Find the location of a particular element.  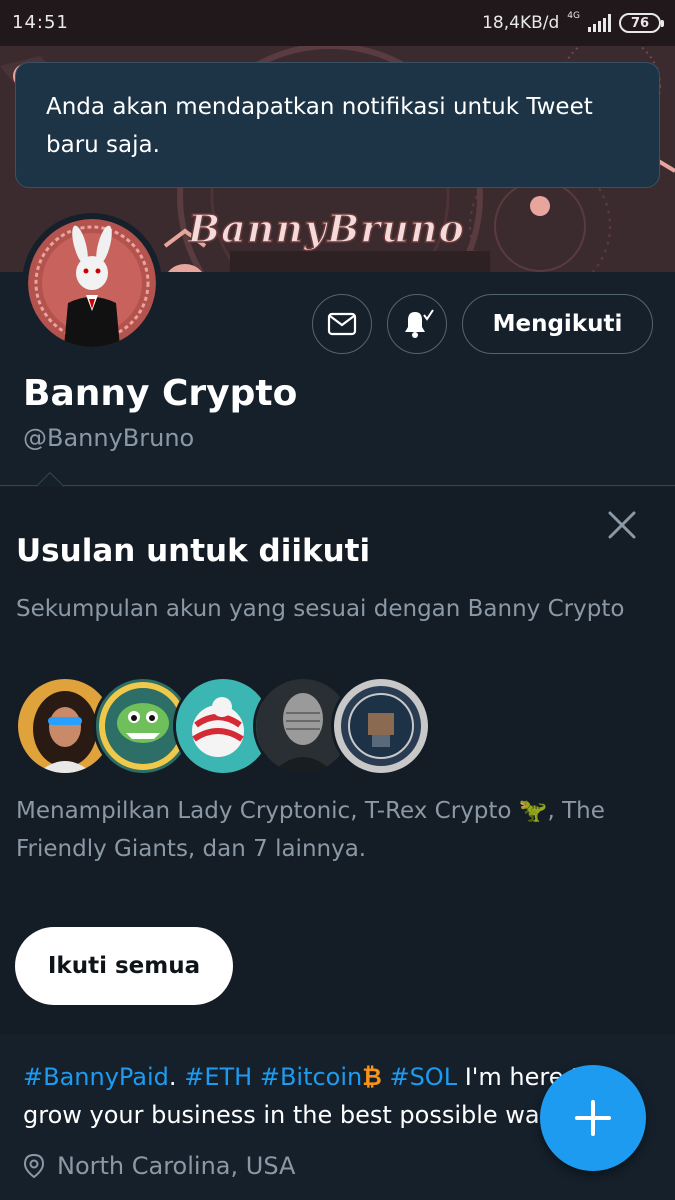

hashtag-link: #Bitcoin is located at coordinates (311, 1077).